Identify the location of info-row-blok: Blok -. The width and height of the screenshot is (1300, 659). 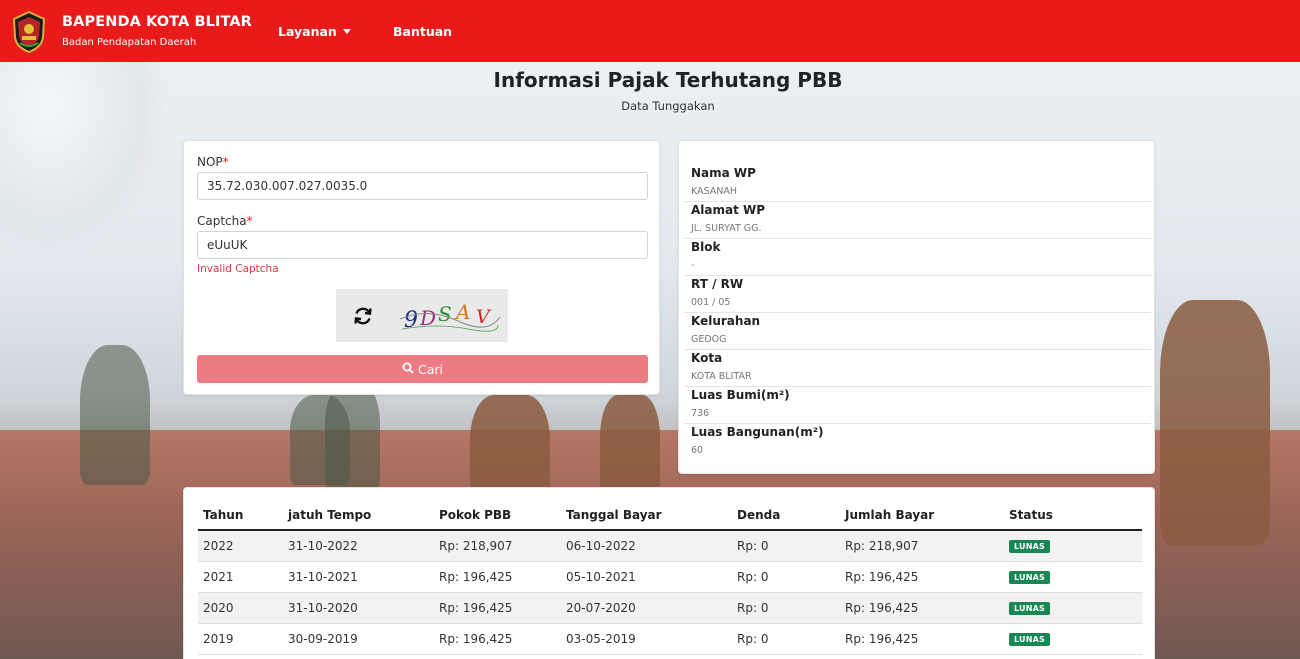
(917, 257).